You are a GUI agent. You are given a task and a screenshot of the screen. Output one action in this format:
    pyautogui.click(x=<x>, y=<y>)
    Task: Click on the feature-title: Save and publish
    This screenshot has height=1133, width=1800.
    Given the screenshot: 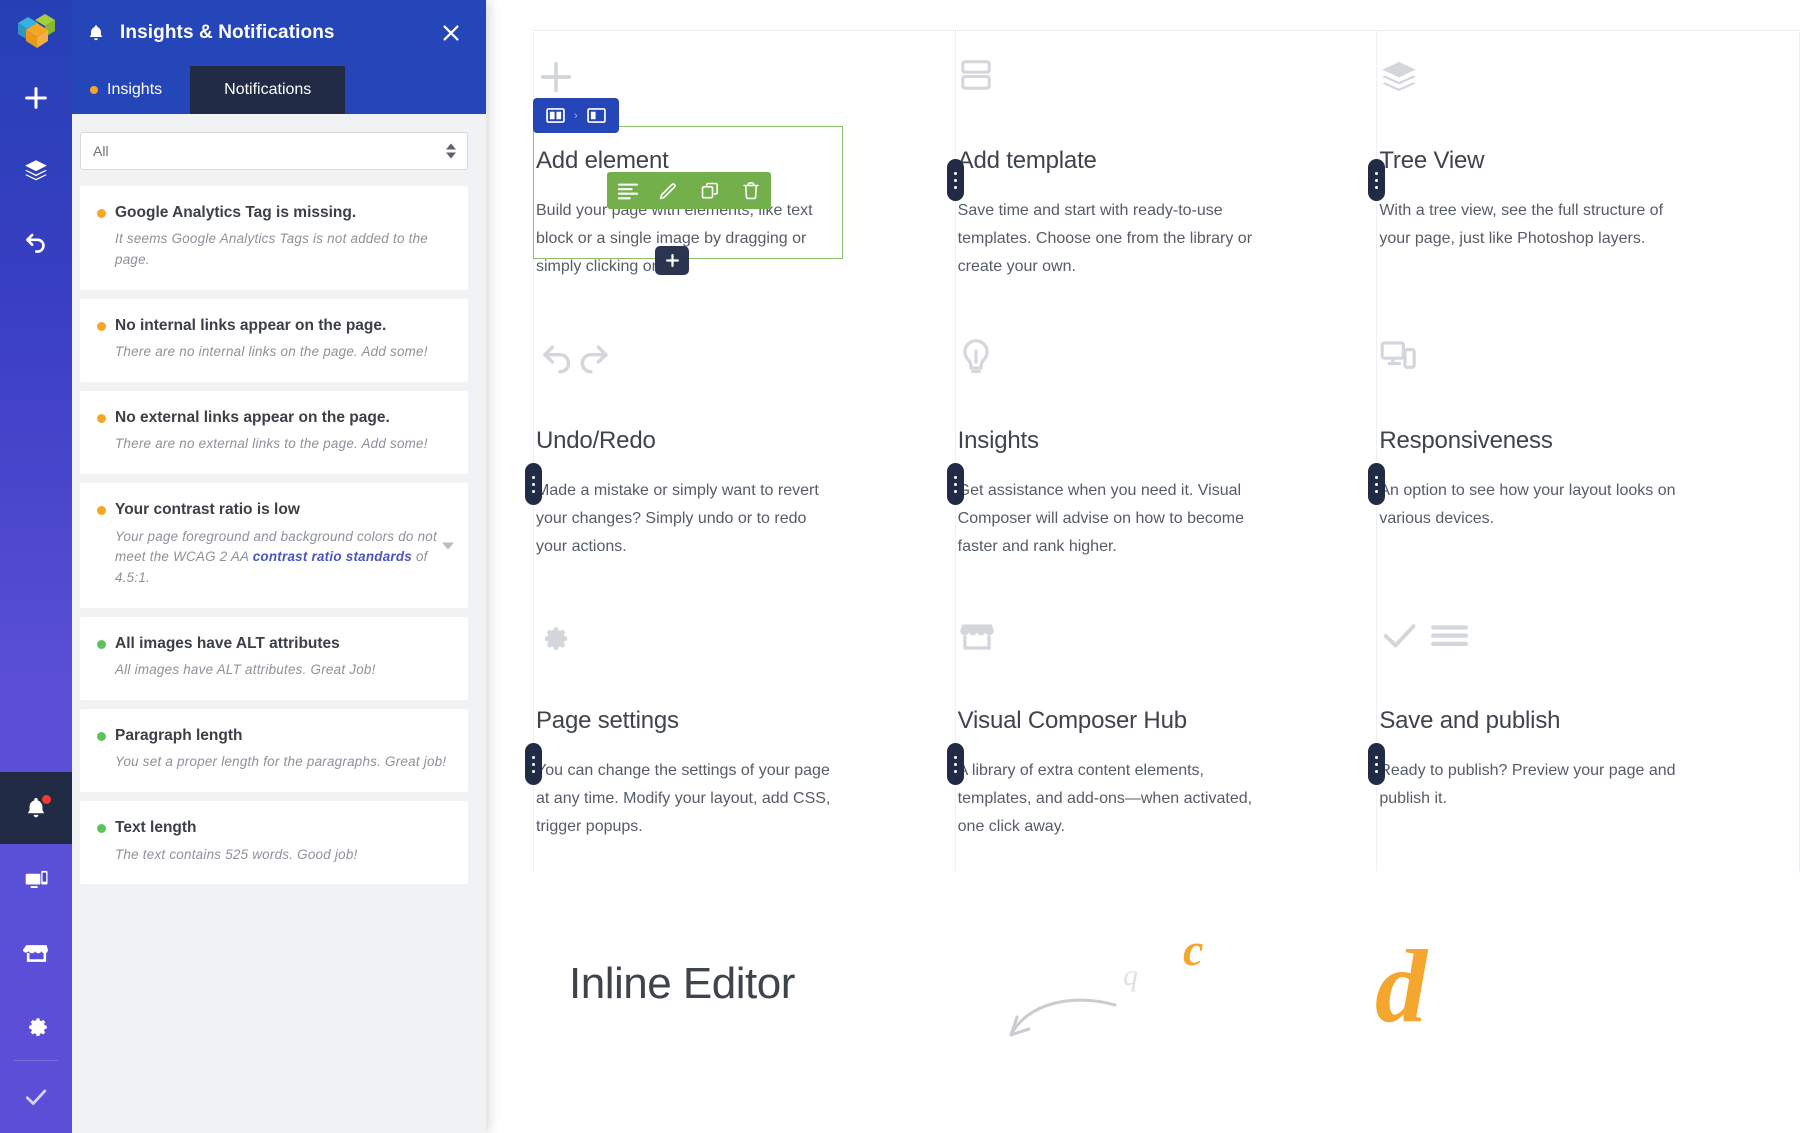 What is the action you would take?
    pyautogui.click(x=1470, y=720)
    